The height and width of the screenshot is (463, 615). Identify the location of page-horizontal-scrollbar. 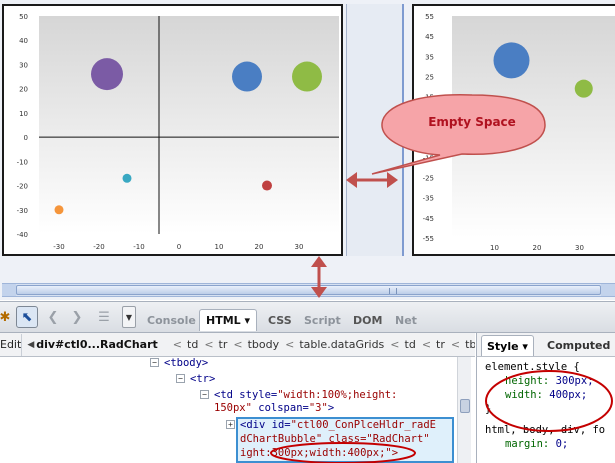
(308, 290).